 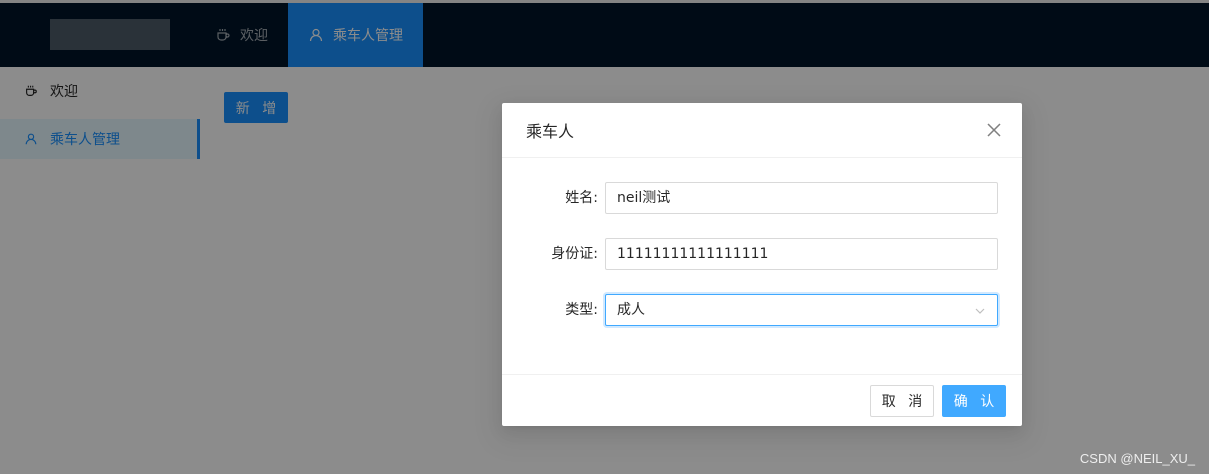 What do you see at coordinates (980, 311) in the screenshot?
I see `chevron-down-icon` at bounding box center [980, 311].